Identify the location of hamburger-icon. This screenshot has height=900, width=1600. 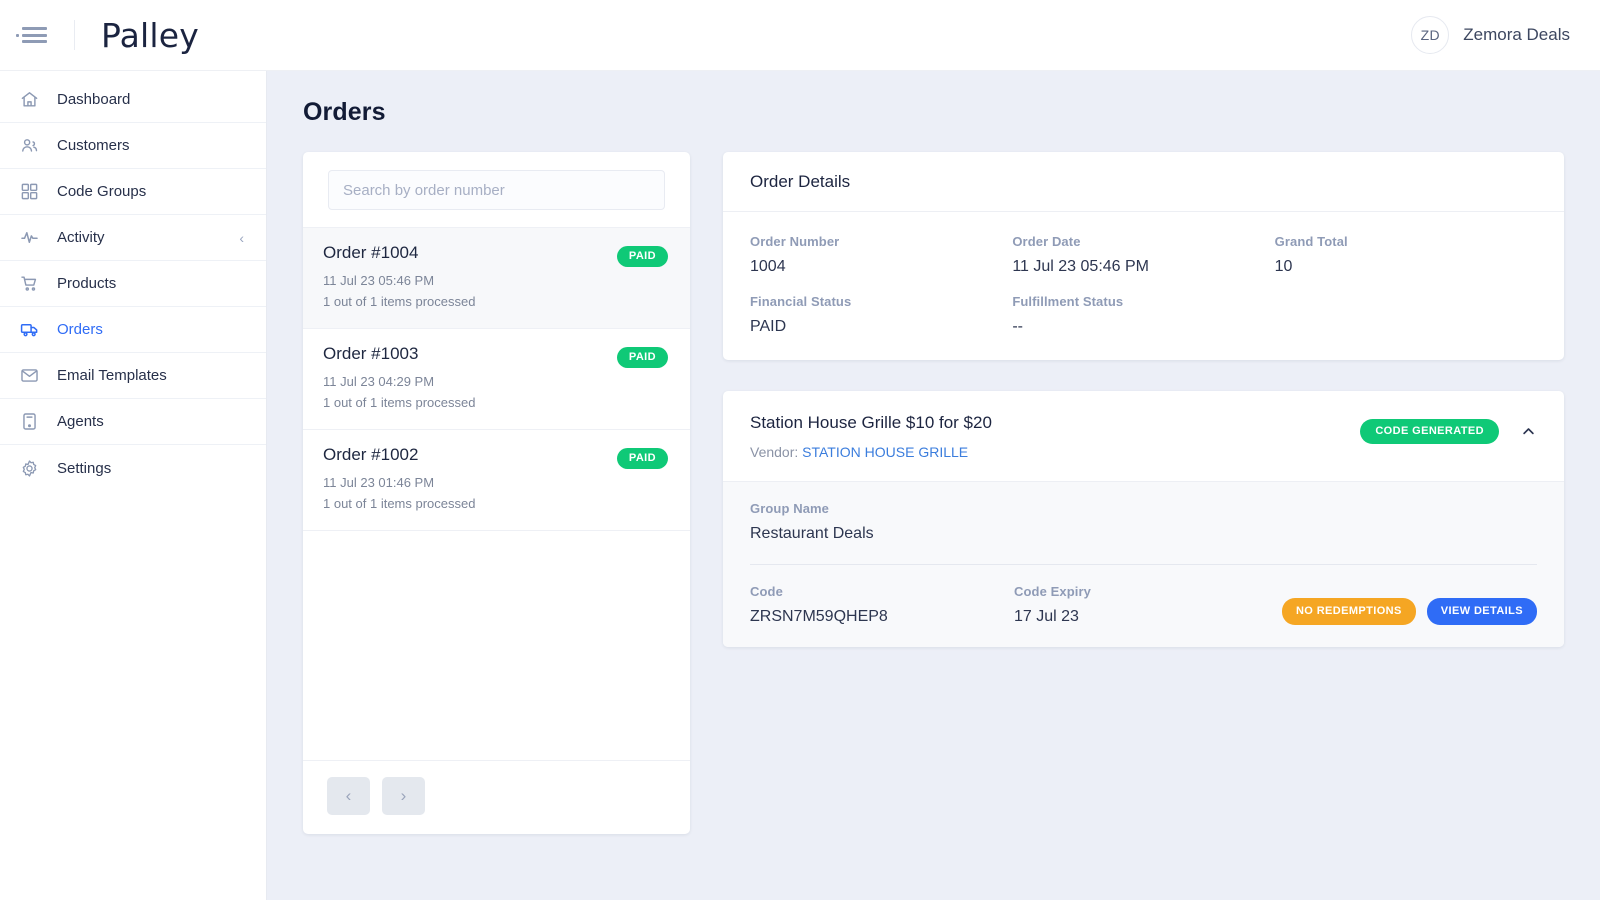
(33, 35).